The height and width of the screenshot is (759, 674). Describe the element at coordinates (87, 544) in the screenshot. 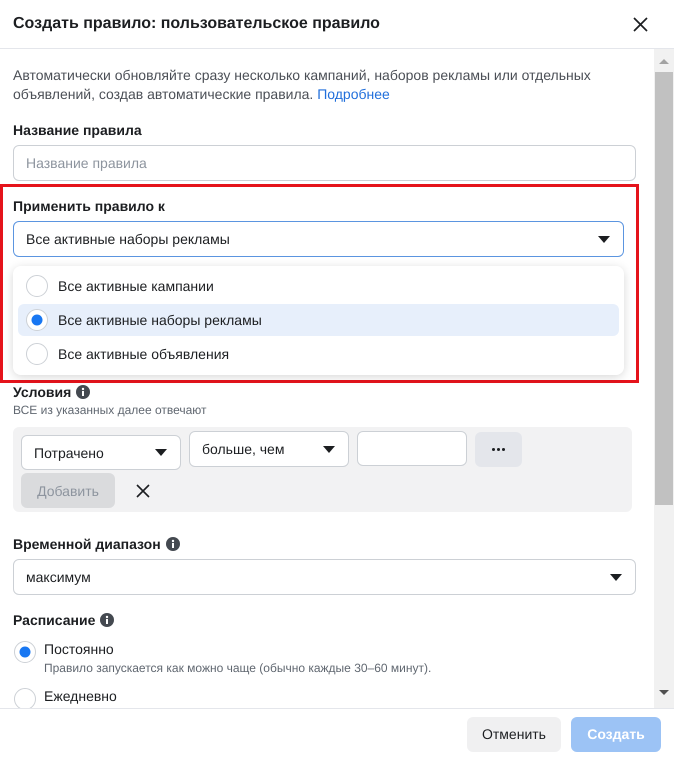

I see `section-label: Временной диапазон` at that location.